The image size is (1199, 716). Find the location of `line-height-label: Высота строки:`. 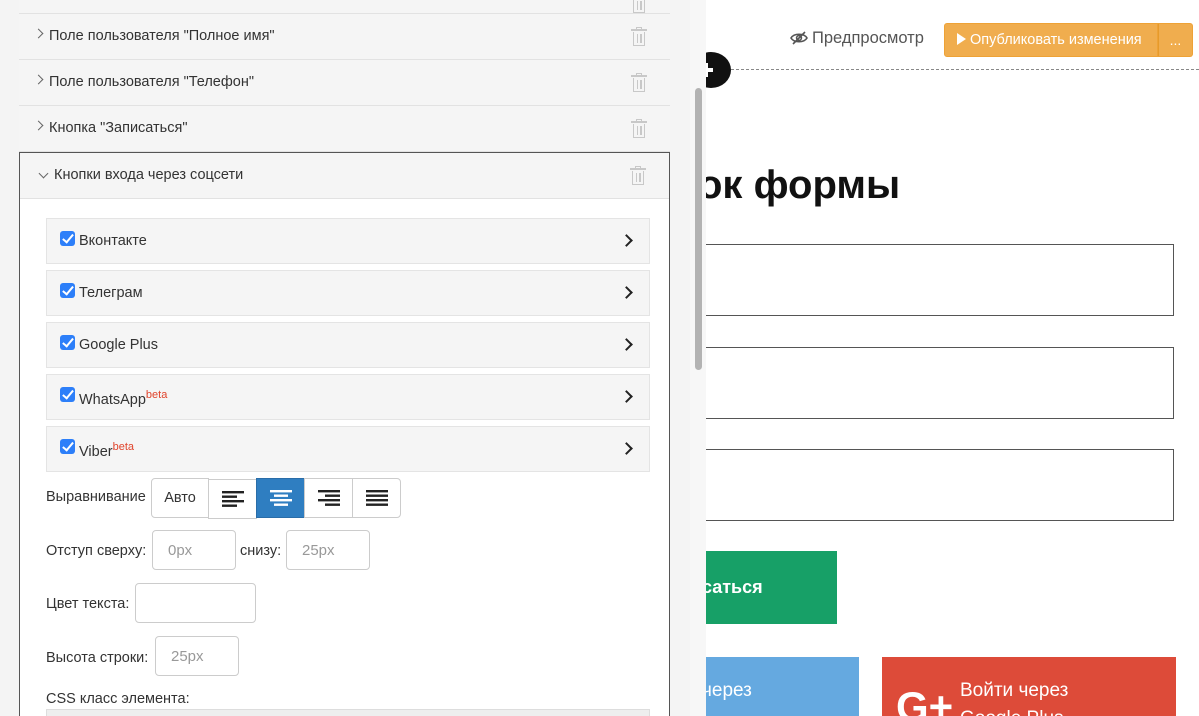

line-height-label: Высота строки: is located at coordinates (97, 658).